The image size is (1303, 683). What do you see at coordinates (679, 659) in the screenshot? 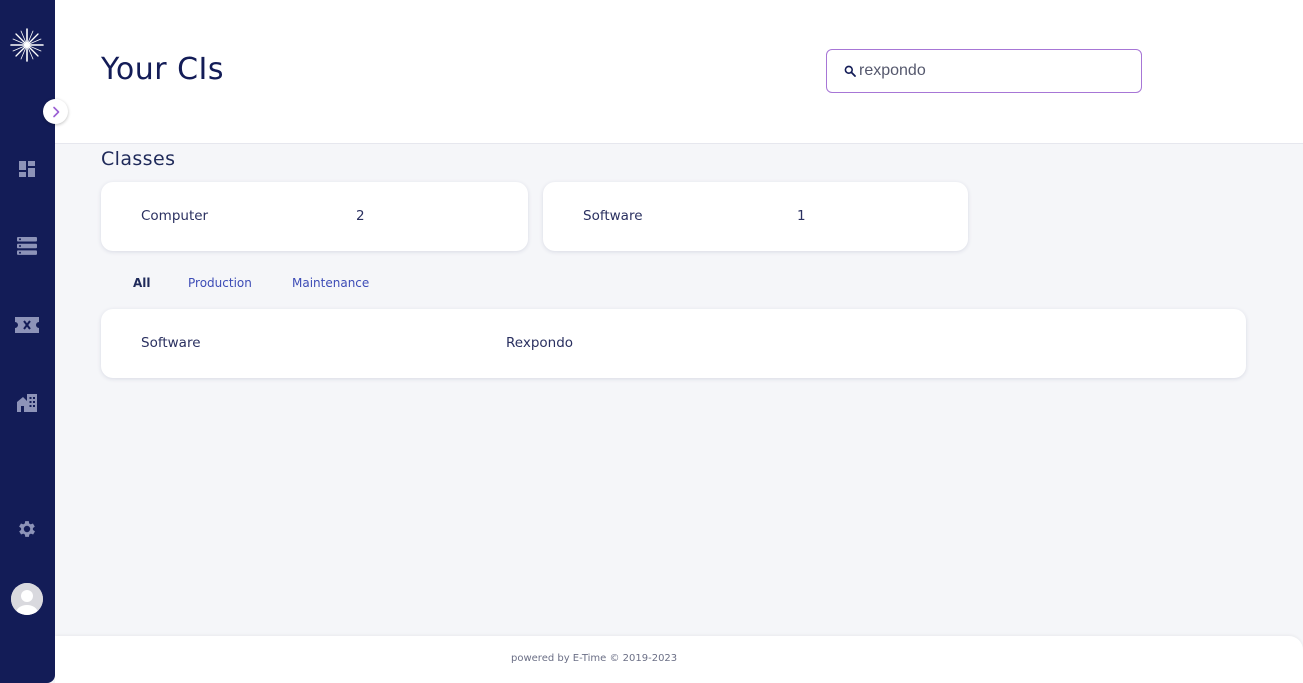
I see `footer: powered by E-Time © 2019-2023` at bounding box center [679, 659].